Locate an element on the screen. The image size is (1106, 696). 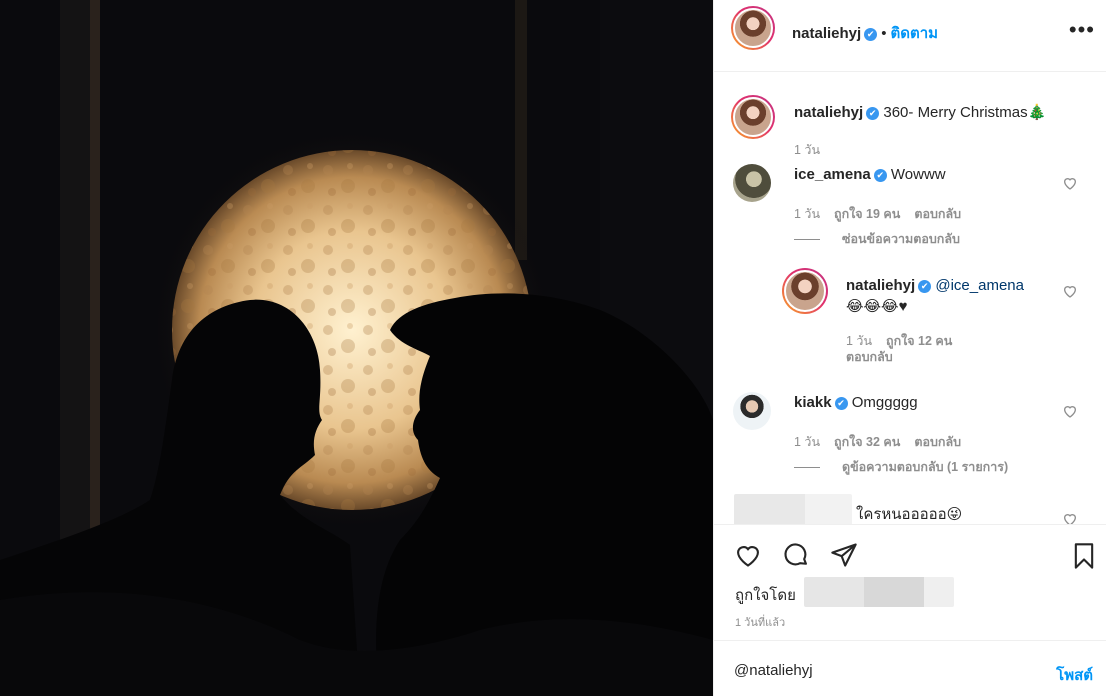
like-heart-icon is located at coordinates (748, 555).